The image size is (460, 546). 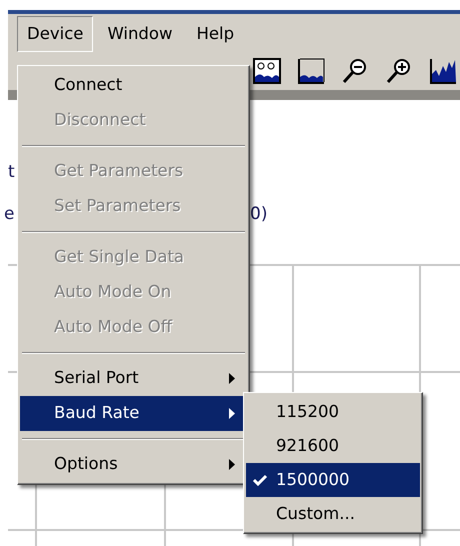 What do you see at coordinates (55, 34) in the screenshot?
I see `menu-bar-item: Device` at bounding box center [55, 34].